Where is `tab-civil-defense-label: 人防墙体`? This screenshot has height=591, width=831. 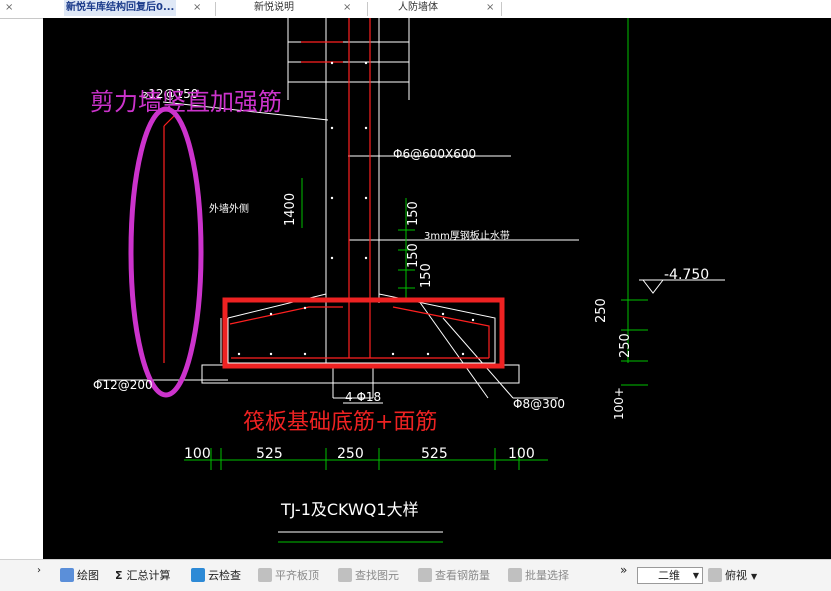 tab-civil-defense-label: 人防墙体 is located at coordinates (418, 7).